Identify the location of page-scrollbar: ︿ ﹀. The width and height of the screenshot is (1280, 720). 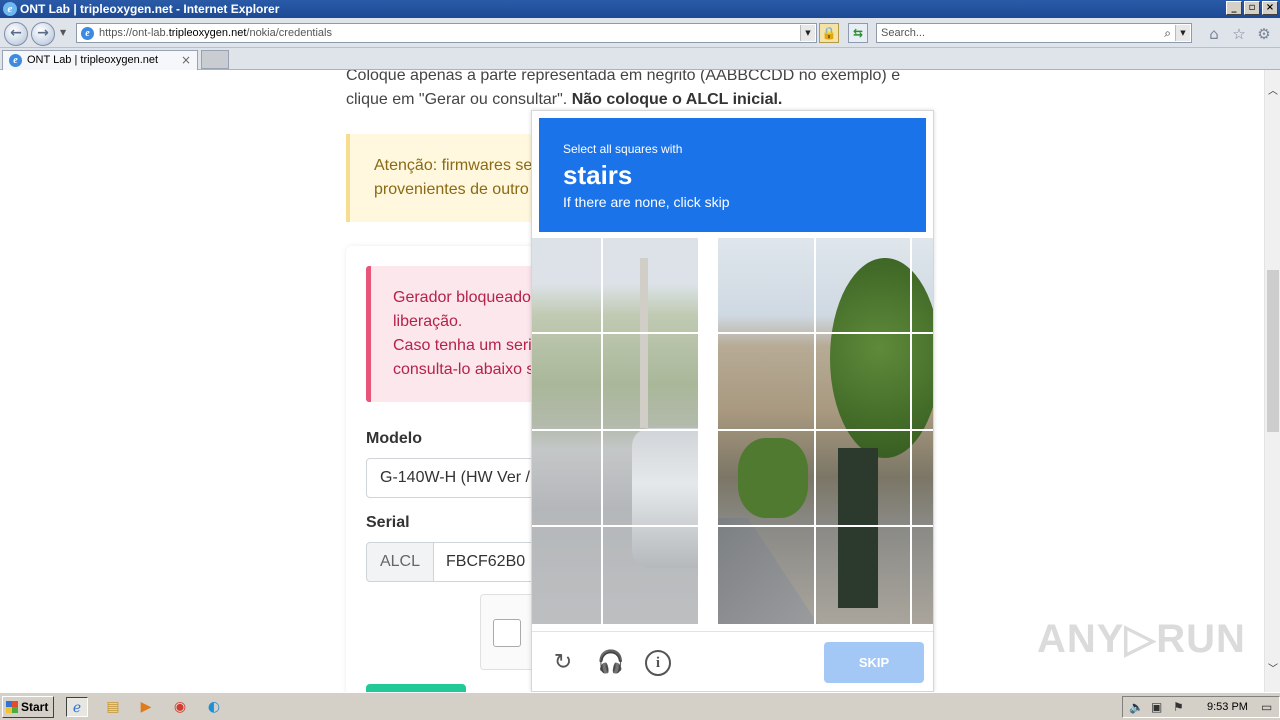
(1272, 381).